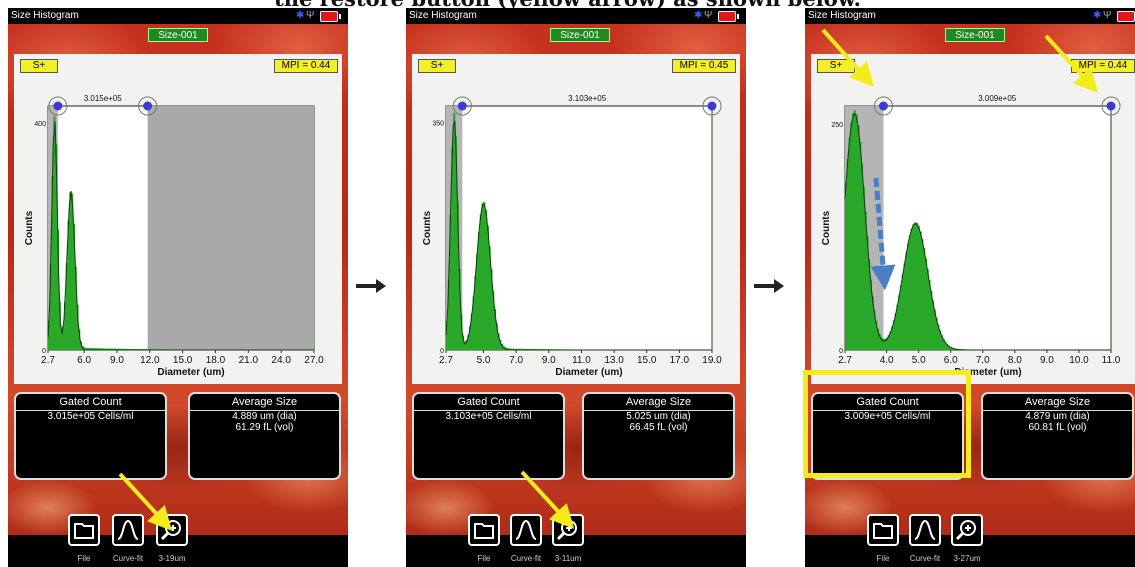  Describe the element at coordinates (90, 436) in the screenshot. I see `gated-count-panel: Gated Count 3.015e+05 Cells/ml` at that location.